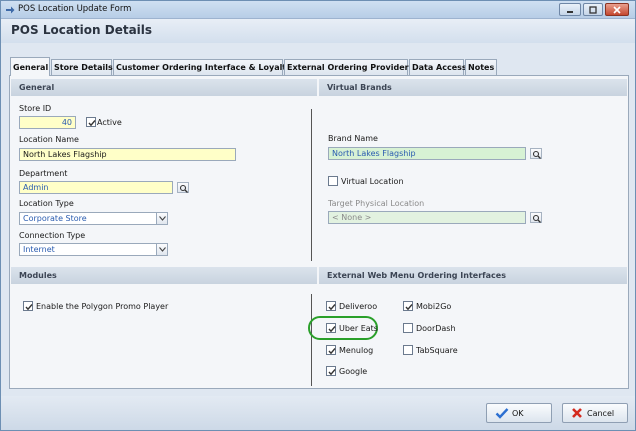  I want to click on virtual-location-checkbox, so click(333, 181).